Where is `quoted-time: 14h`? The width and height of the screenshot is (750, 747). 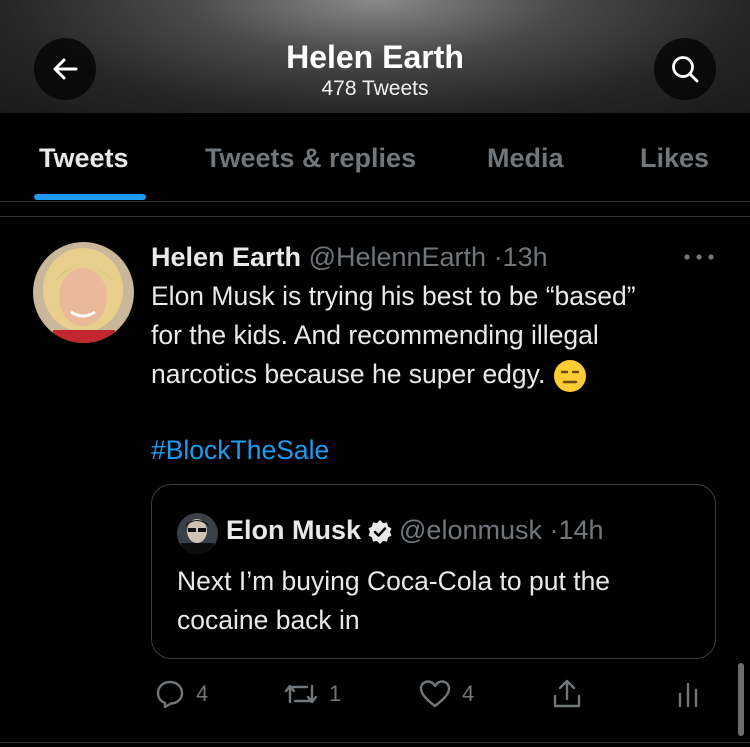
quoted-time: 14h is located at coordinates (581, 530).